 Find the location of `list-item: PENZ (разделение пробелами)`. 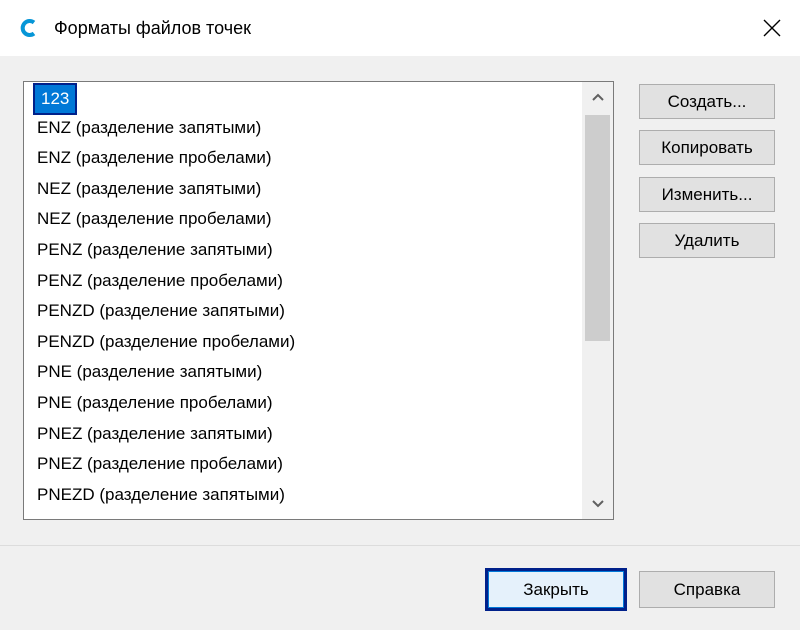

list-item: PENZ (разделение пробелами) is located at coordinates (160, 281).